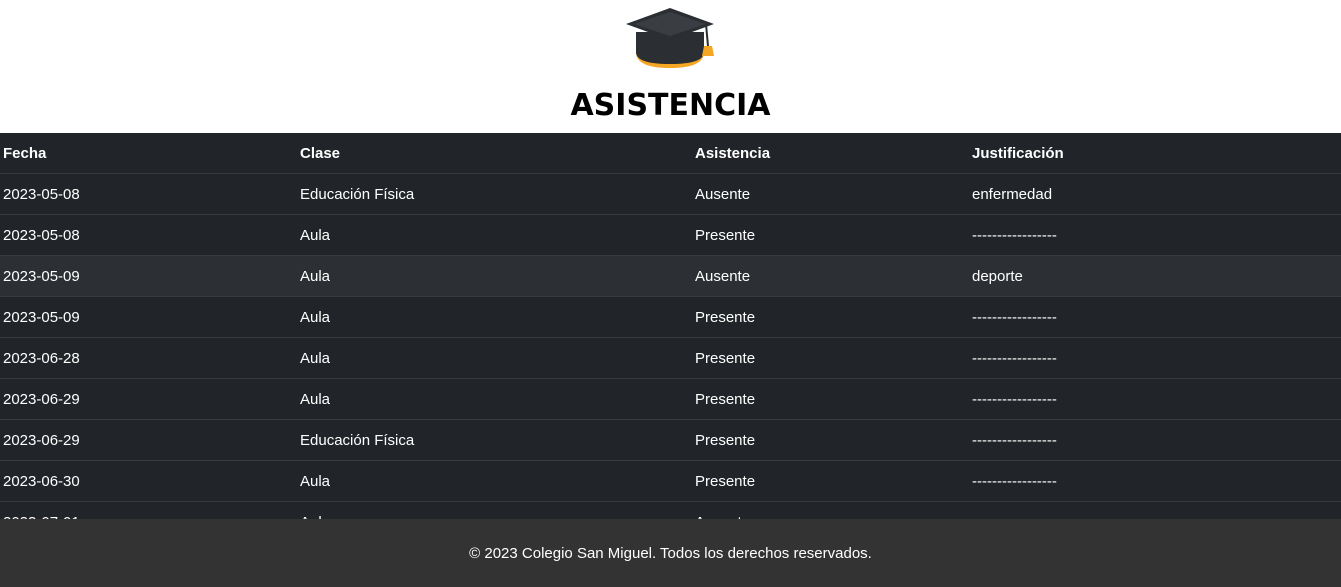  Describe the element at coordinates (494, 153) in the screenshot. I see `column-header-clase: Clase` at that location.